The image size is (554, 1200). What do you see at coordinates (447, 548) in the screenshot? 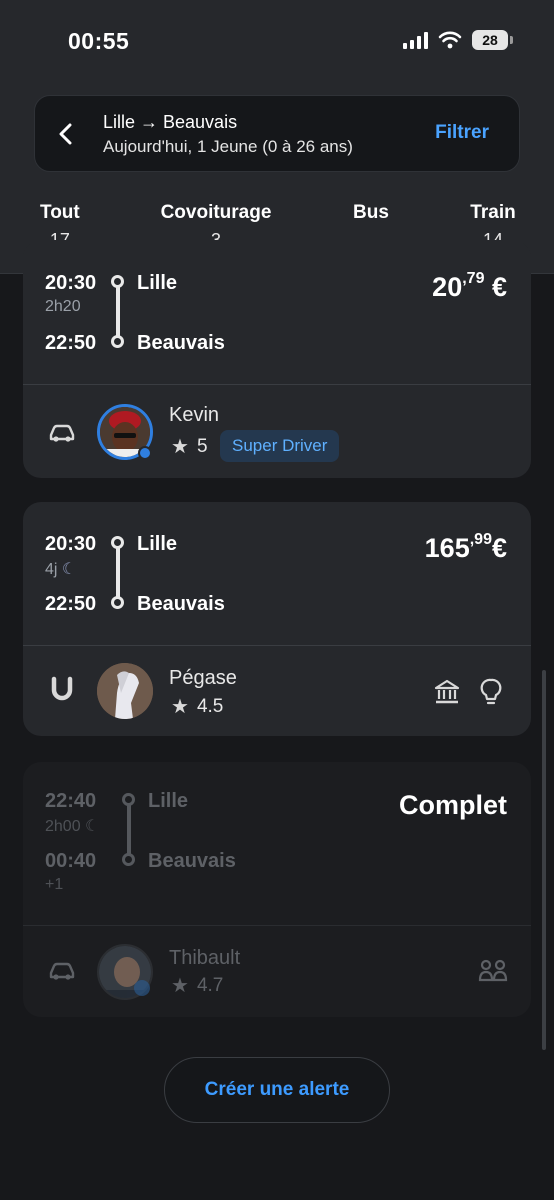
I see `price-int: 165` at bounding box center [447, 548].